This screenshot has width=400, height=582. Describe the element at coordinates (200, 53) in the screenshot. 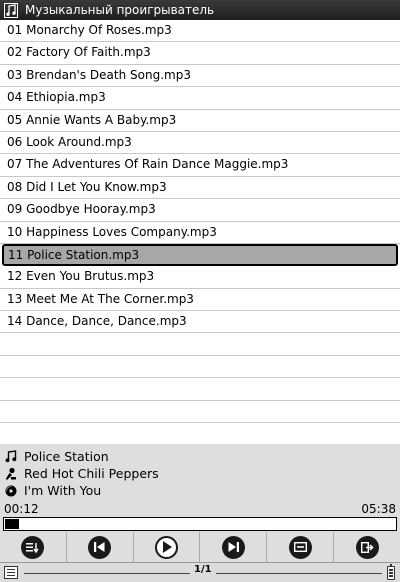

I see `playlist-row: 02 Factory Of Faith.mp3` at that location.